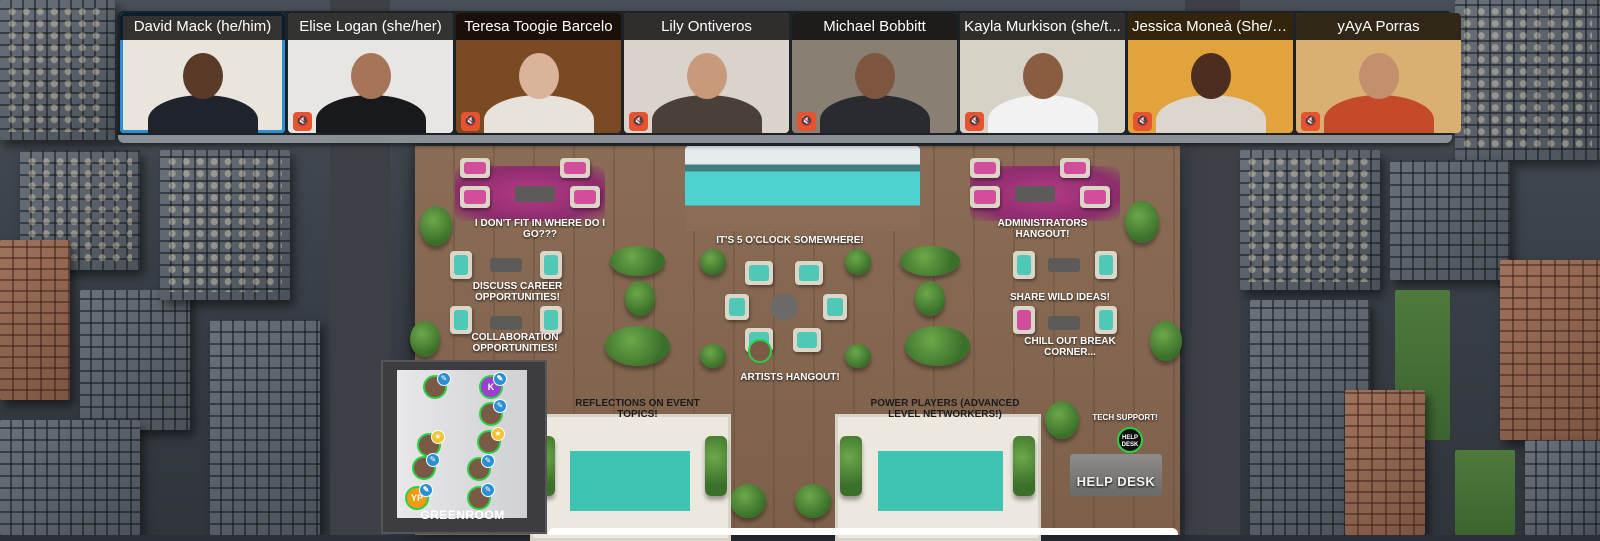  What do you see at coordinates (1125, 417) in the screenshot?
I see `zone-label-tech-support: TECH SUPPORT!` at bounding box center [1125, 417].